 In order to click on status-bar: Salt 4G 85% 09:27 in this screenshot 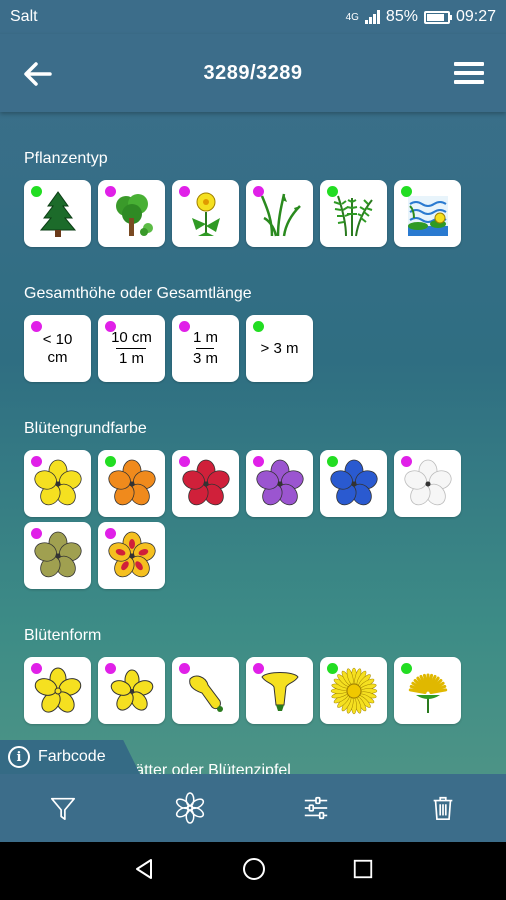, I will do `click(253, 17)`.